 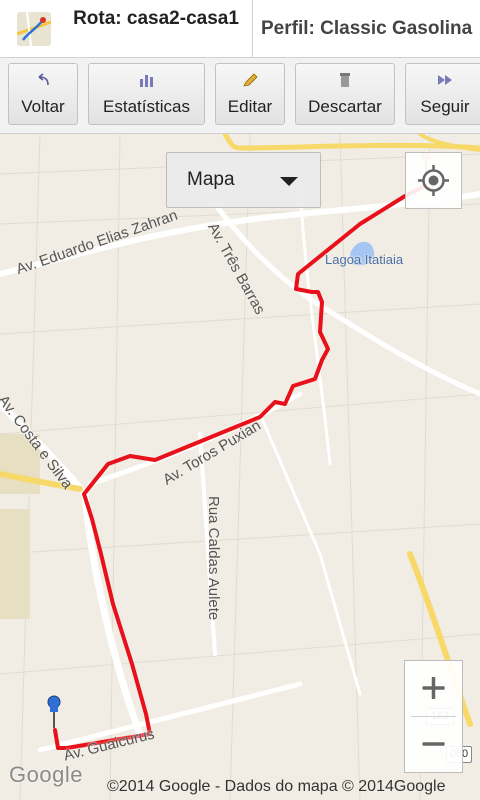 What do you see at coordinates (213, 558) in the screenshot?
I see `street-label-caldas-aulete: Rua Caldas Aulete` at bounding box center [213, 558].